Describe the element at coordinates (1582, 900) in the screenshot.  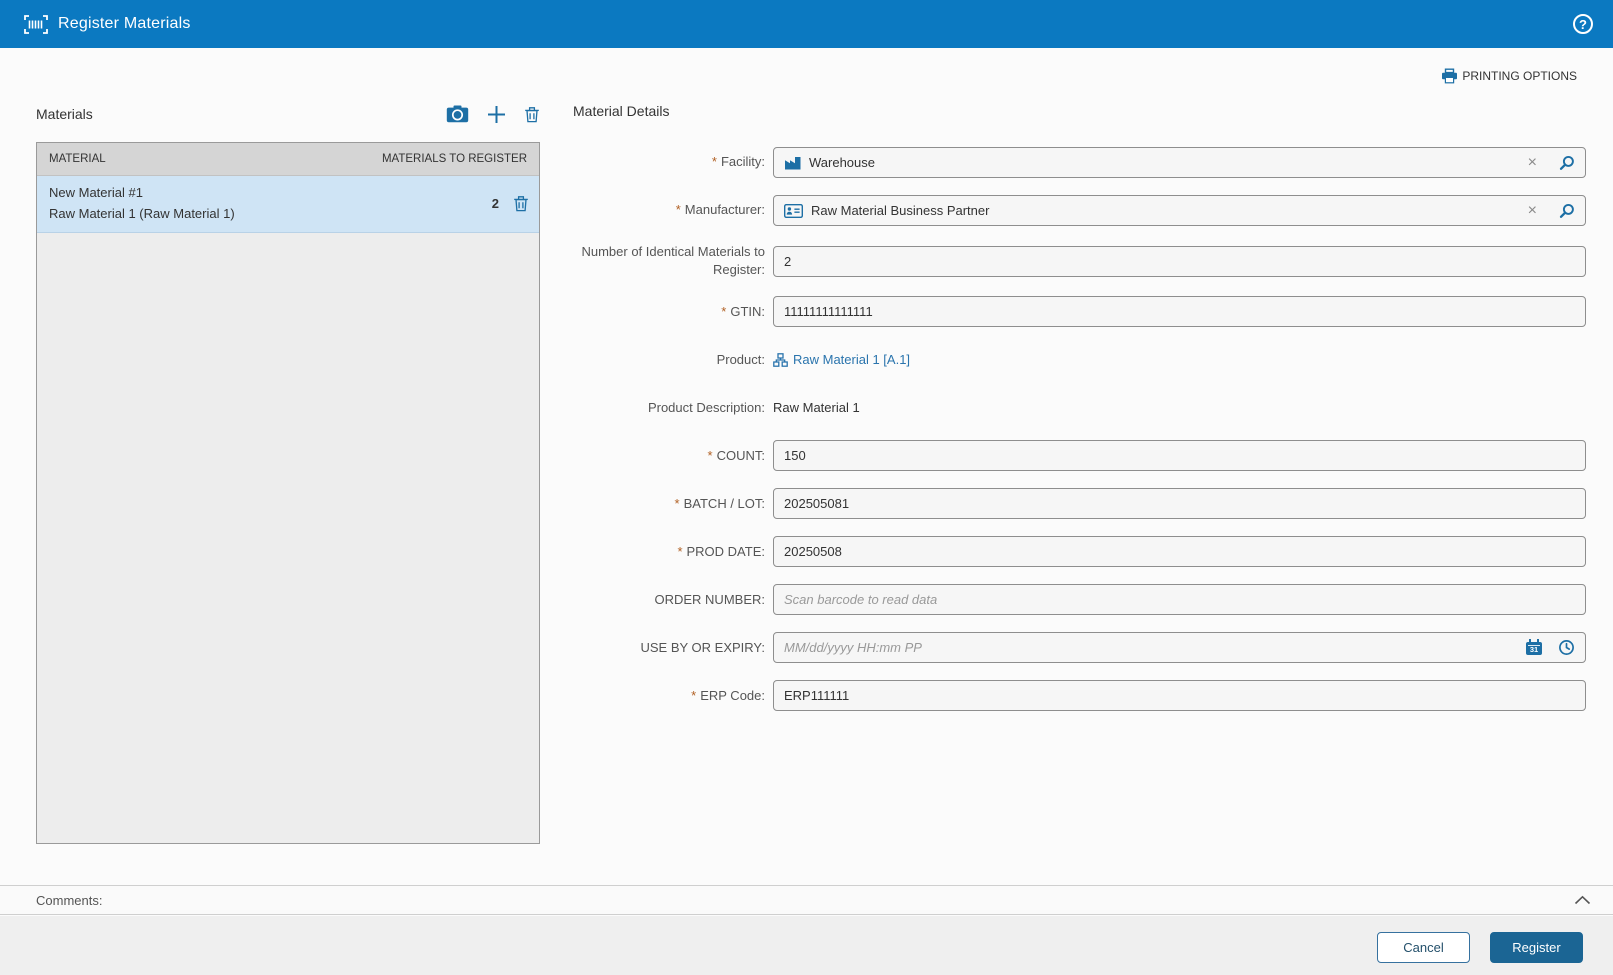
I see `chevron-up-icon` at that location.